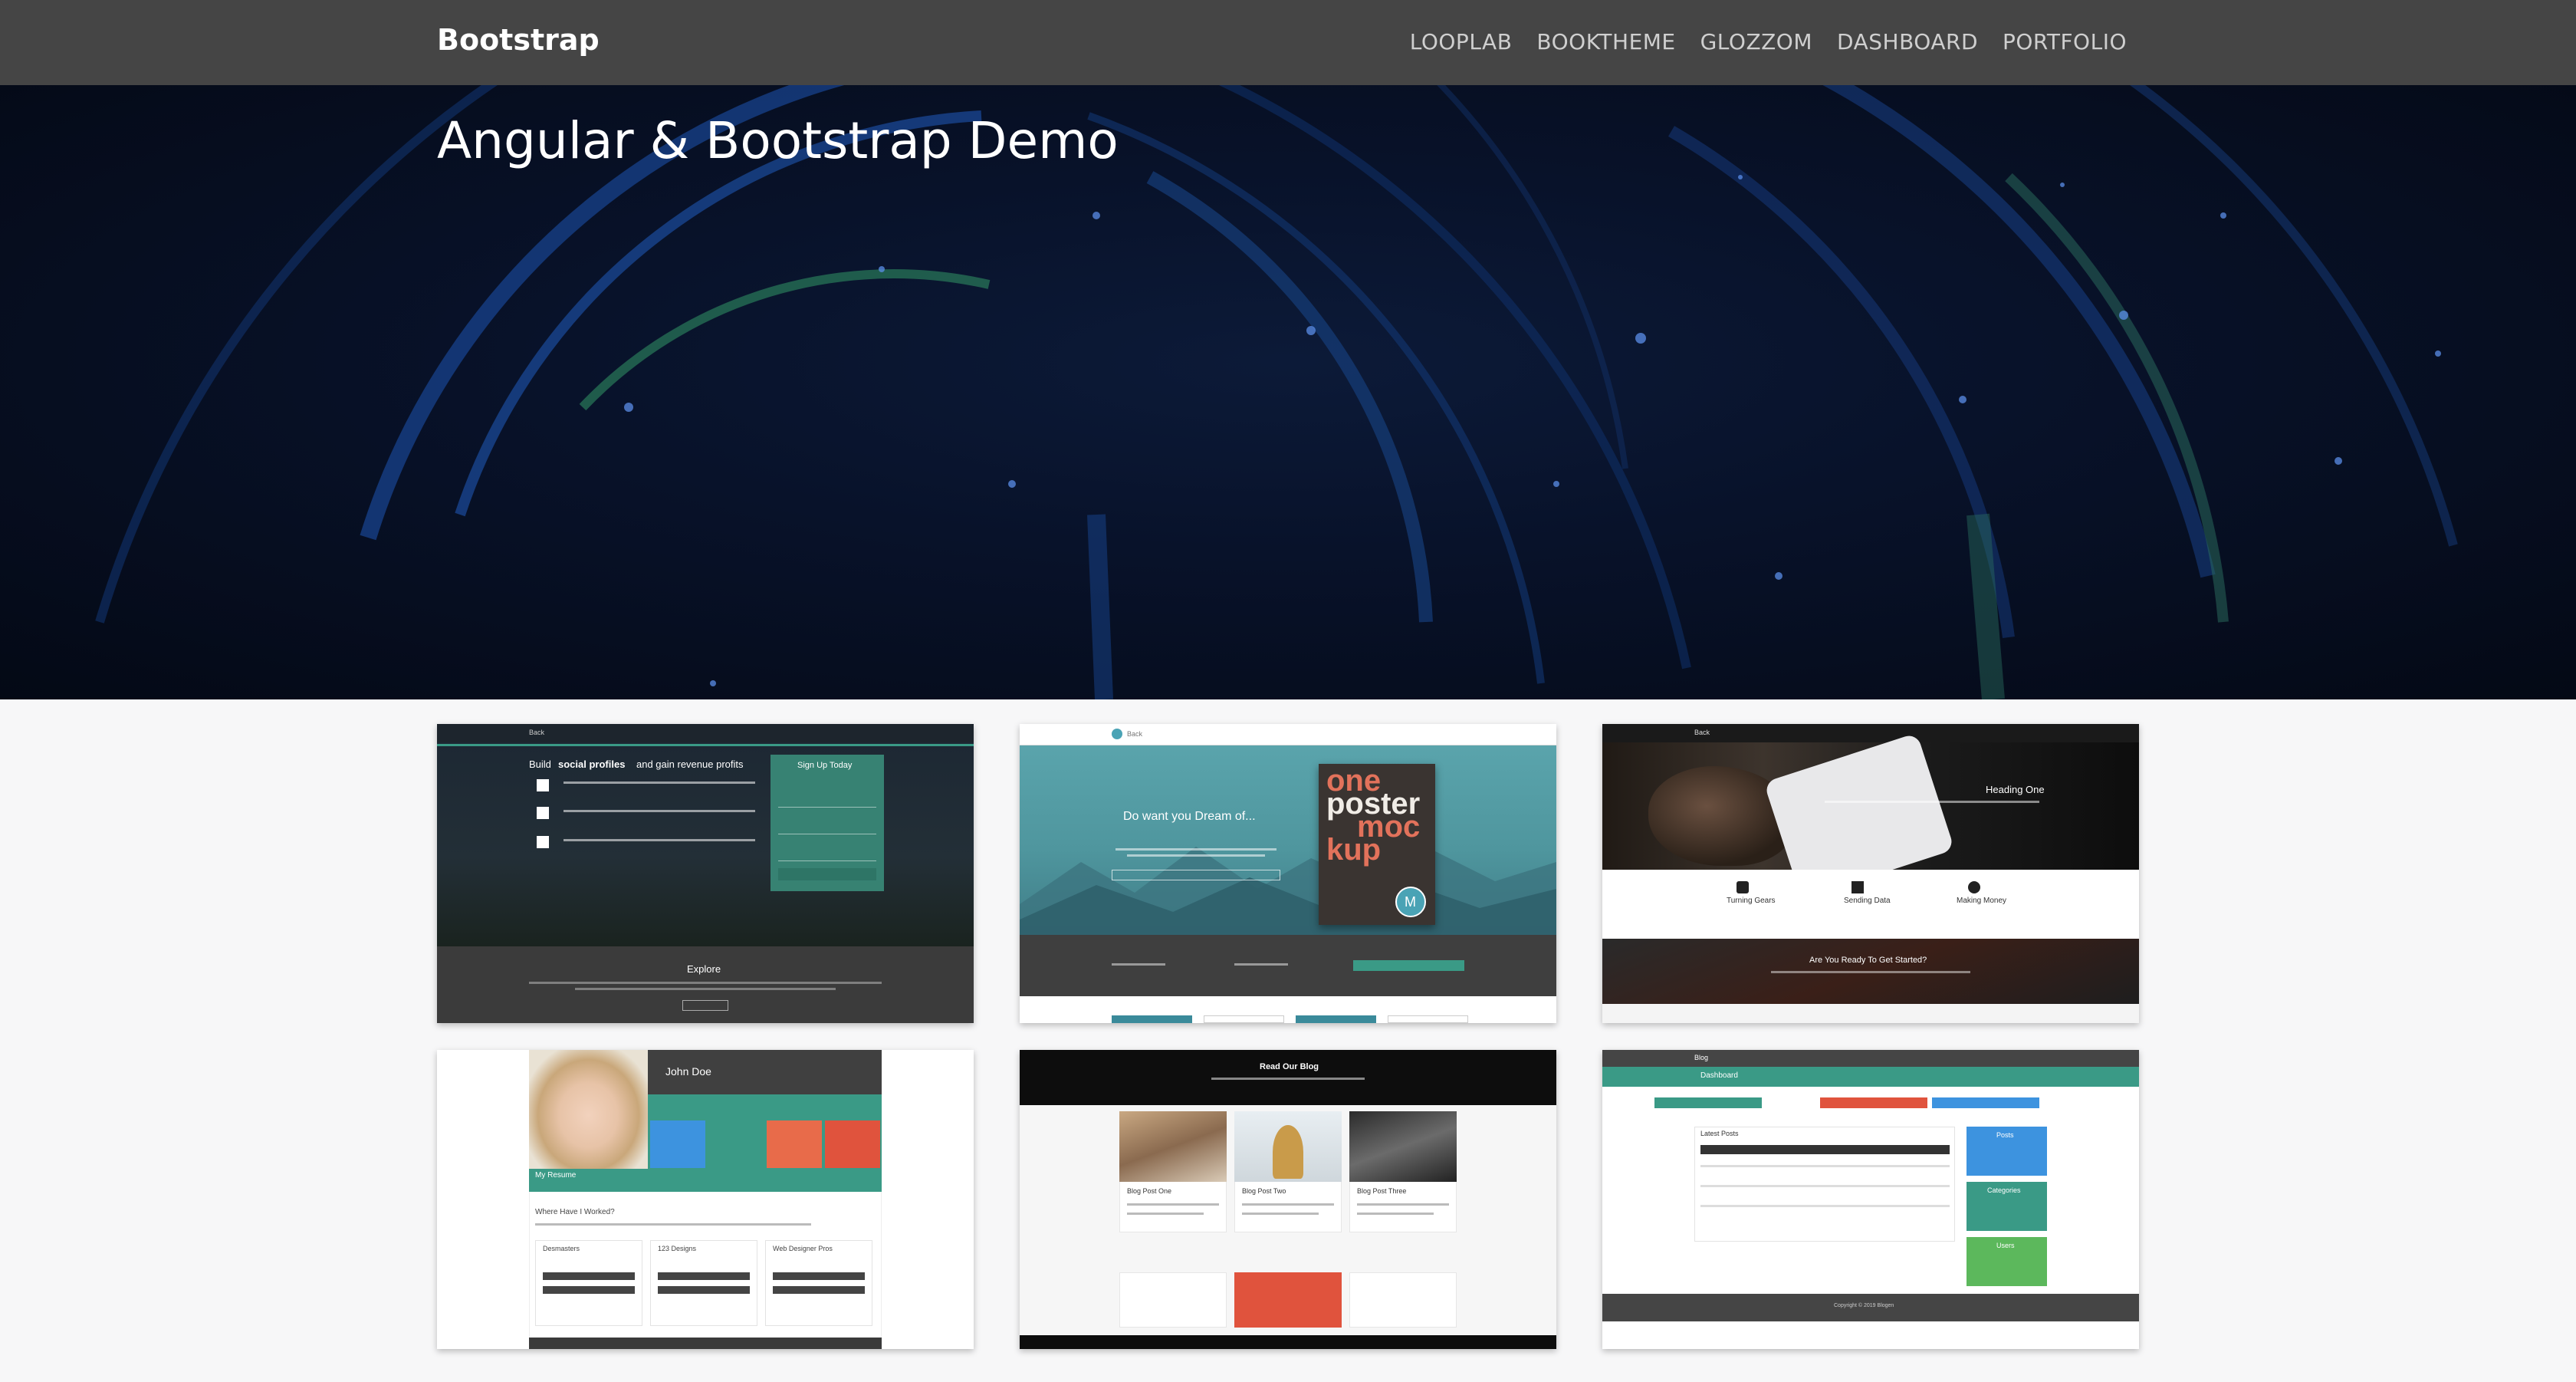  What do you see at coordinates (2065, 41) in the screenshot?
I see `nav-link-portfolio: PORTFOLIO` at bounding box center [2065, 41].